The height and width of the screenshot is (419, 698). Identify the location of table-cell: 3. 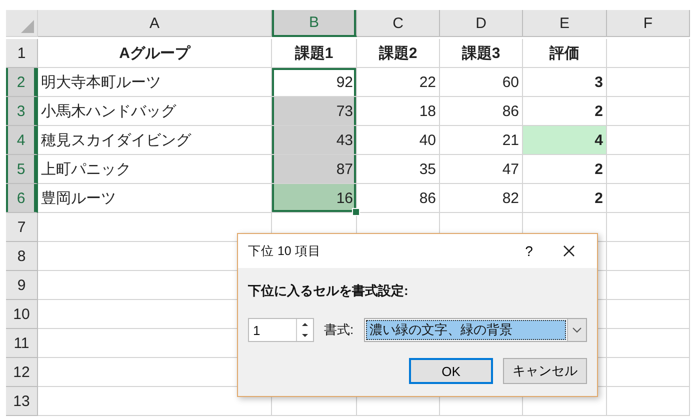
(565, 82).